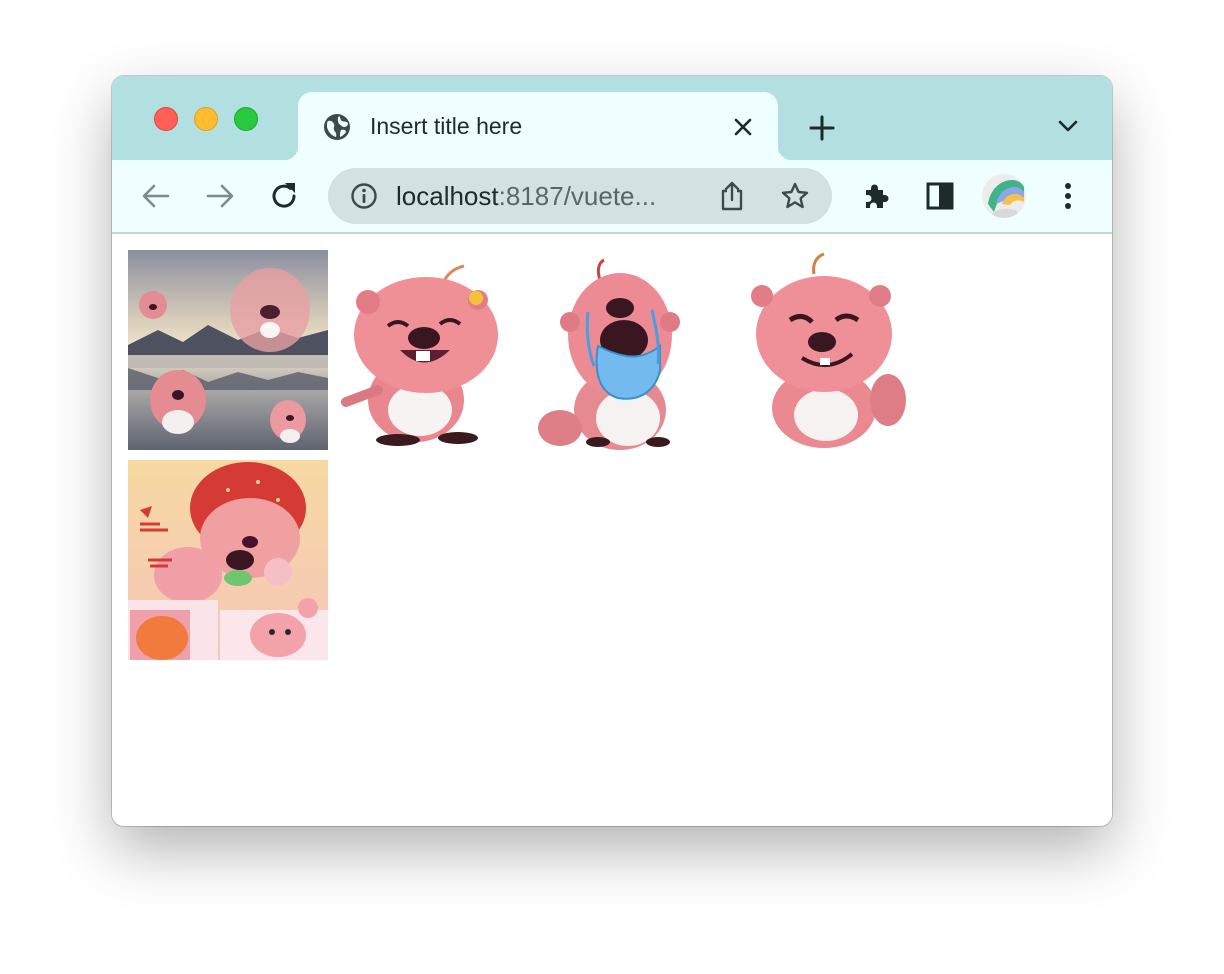 This screenshot has width=1224, height=974. I want to click on arrow-right-icon, so click(220, 196).